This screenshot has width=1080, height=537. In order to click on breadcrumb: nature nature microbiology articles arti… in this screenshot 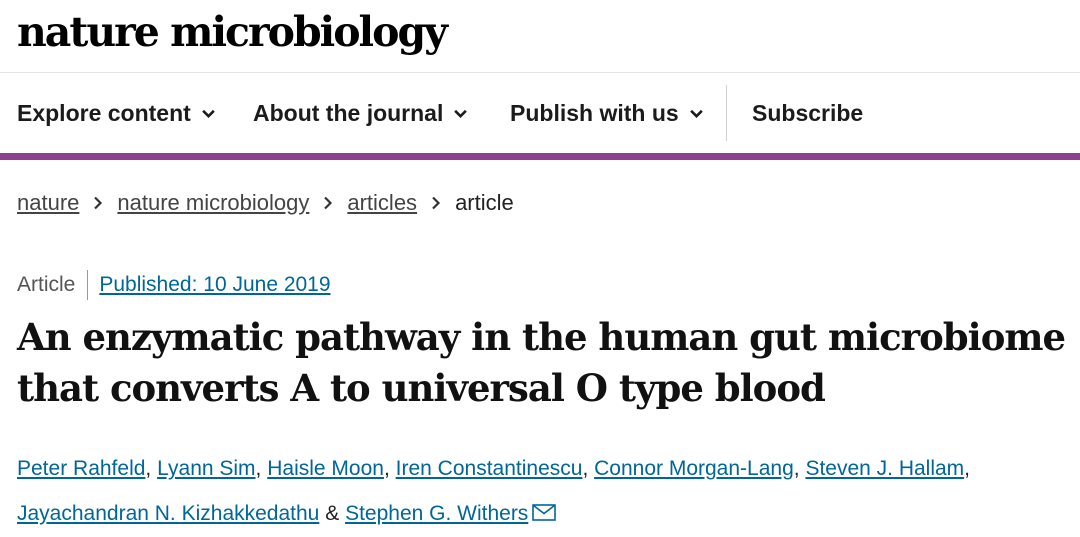, I will do `click(265, 203)`.